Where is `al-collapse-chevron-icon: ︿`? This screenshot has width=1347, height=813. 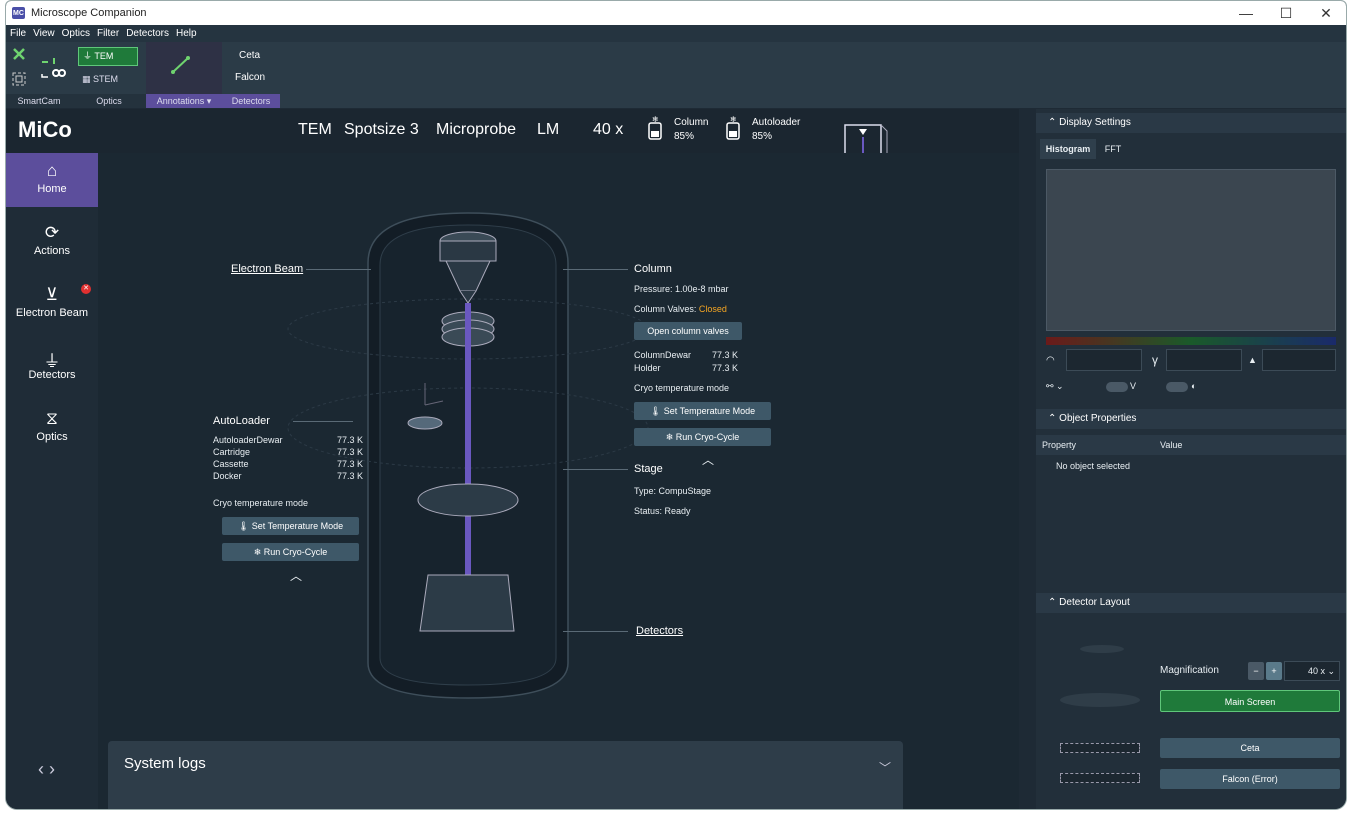
al-collapse-chevron-icon: ︿ is located at coordinates (296, 575).